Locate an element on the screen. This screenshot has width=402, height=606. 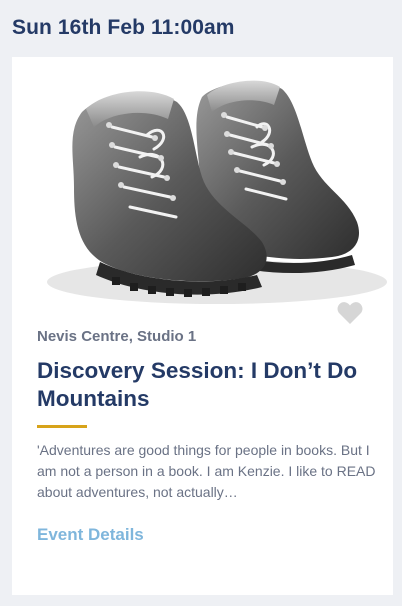
event-details-link: Event Details is located at coordinates (90, 535).